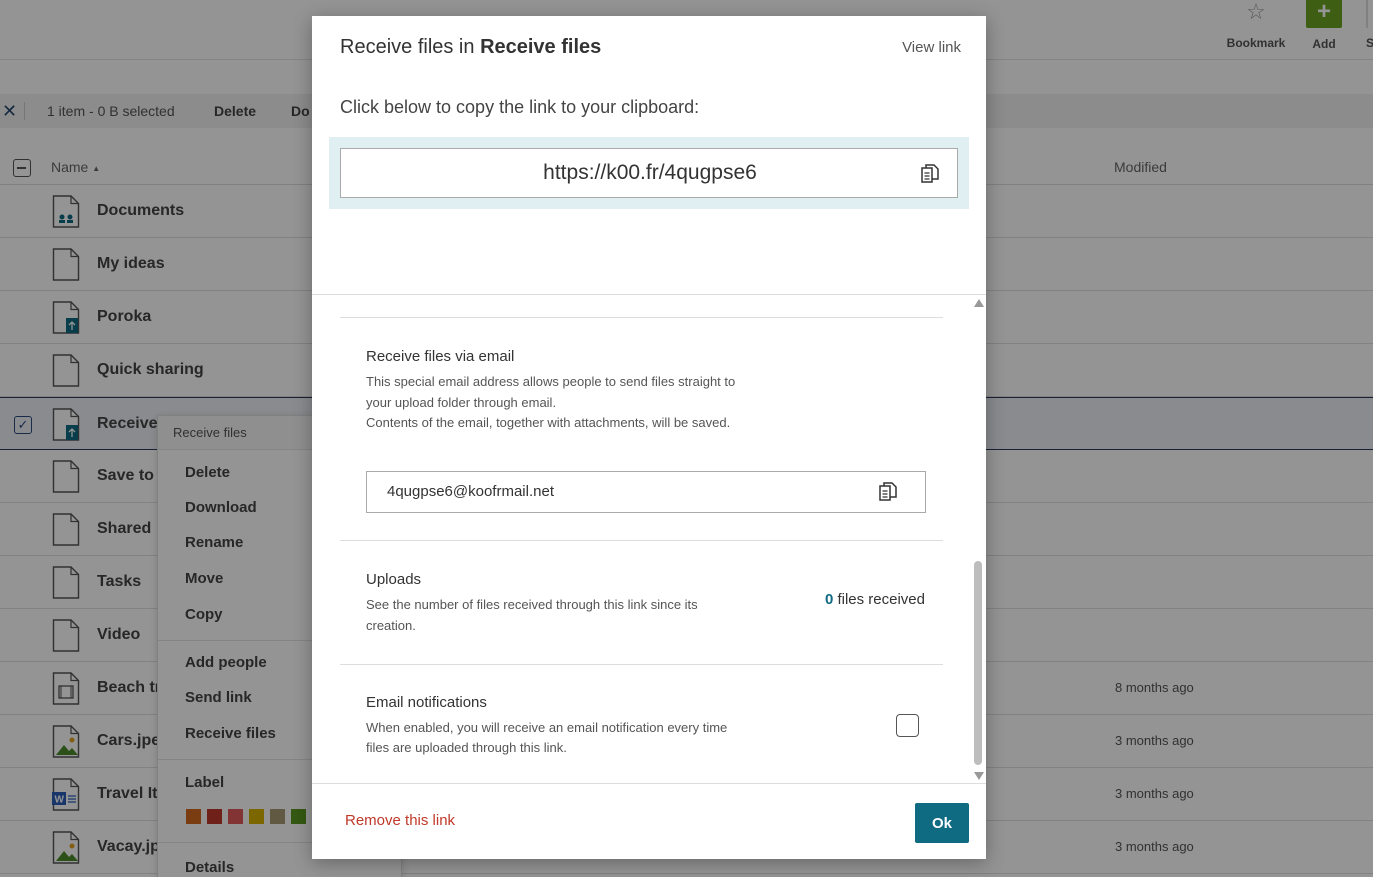 The height and width of the screenshot is (877, 1373). I want to click on link-box: https://k00.fr/4qugpse6, so click(649, 173).